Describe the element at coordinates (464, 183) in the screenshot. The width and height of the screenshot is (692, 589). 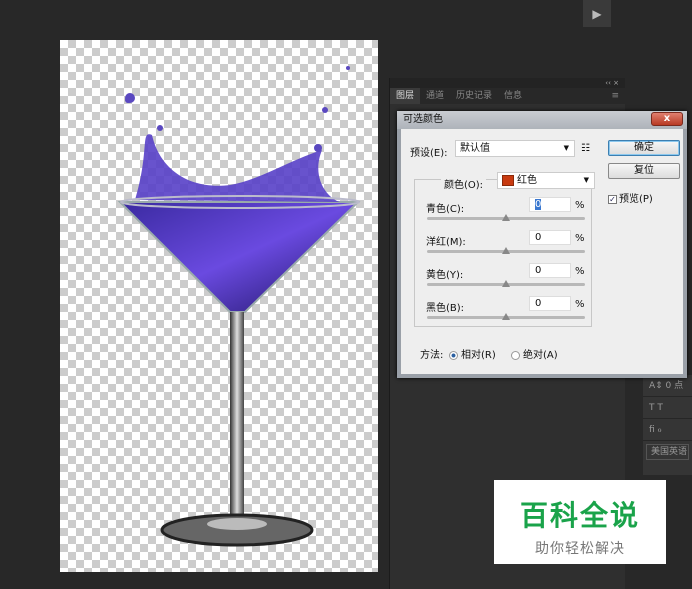
I see `color-label: 颜色(O):` at that location.